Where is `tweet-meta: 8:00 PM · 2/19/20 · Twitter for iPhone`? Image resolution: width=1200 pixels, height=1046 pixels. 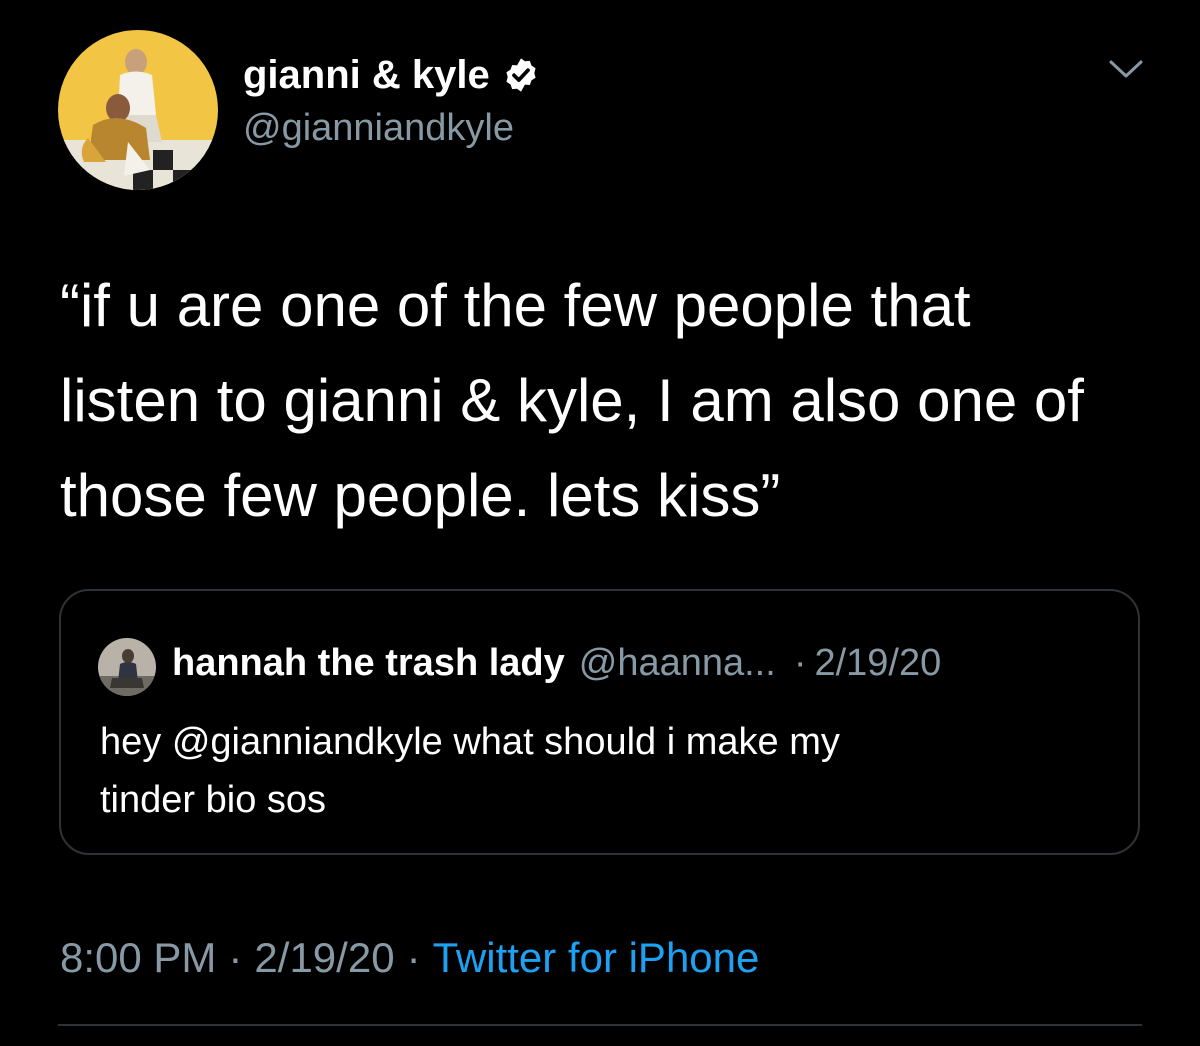 tweet-meta: 8:00 PM · 2/19/20 · Twitter for iPhone is located at coordinates (409, 958).